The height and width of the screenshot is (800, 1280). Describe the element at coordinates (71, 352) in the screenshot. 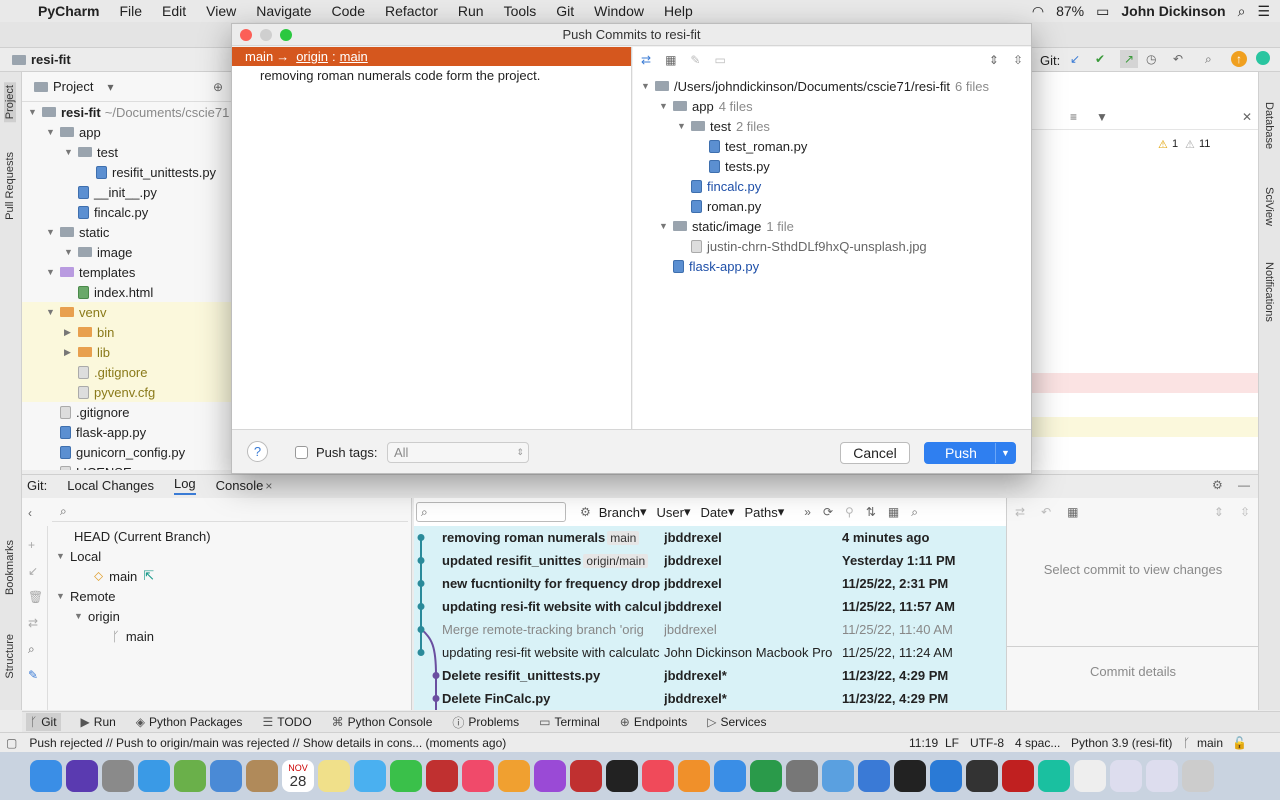

I see `chevron-right-icon: ▶` at that location.